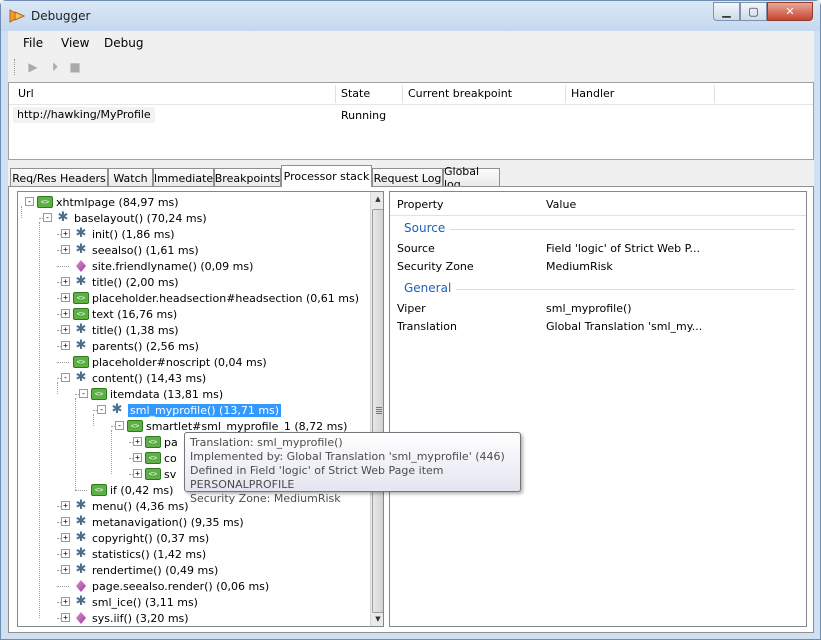 The height and width of the screenshot is (640, 821). I want to click on tree-node-label: sml_ice() (3,11 ms), so click(145, 602).